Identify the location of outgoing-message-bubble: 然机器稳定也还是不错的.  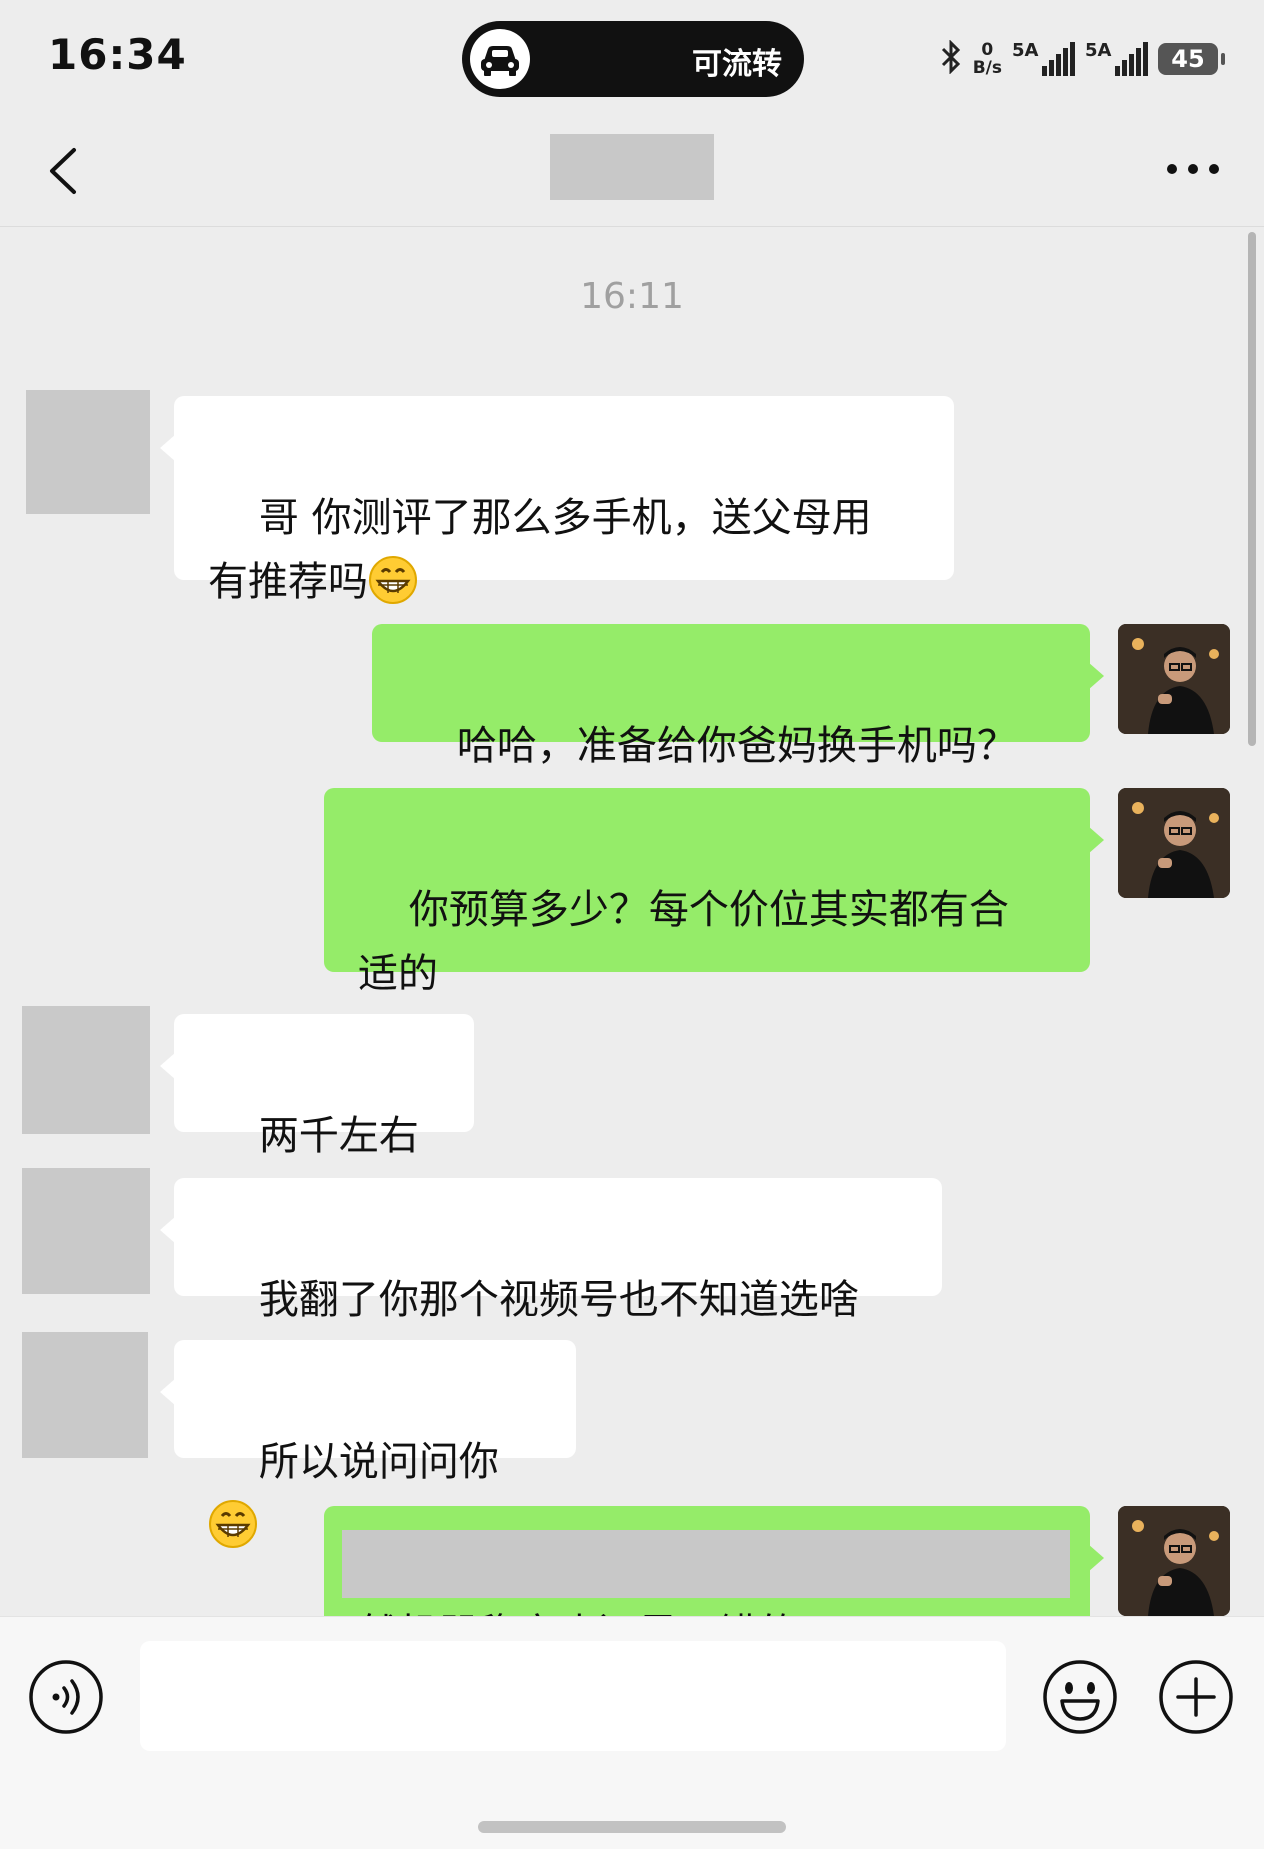
(714, 1561).